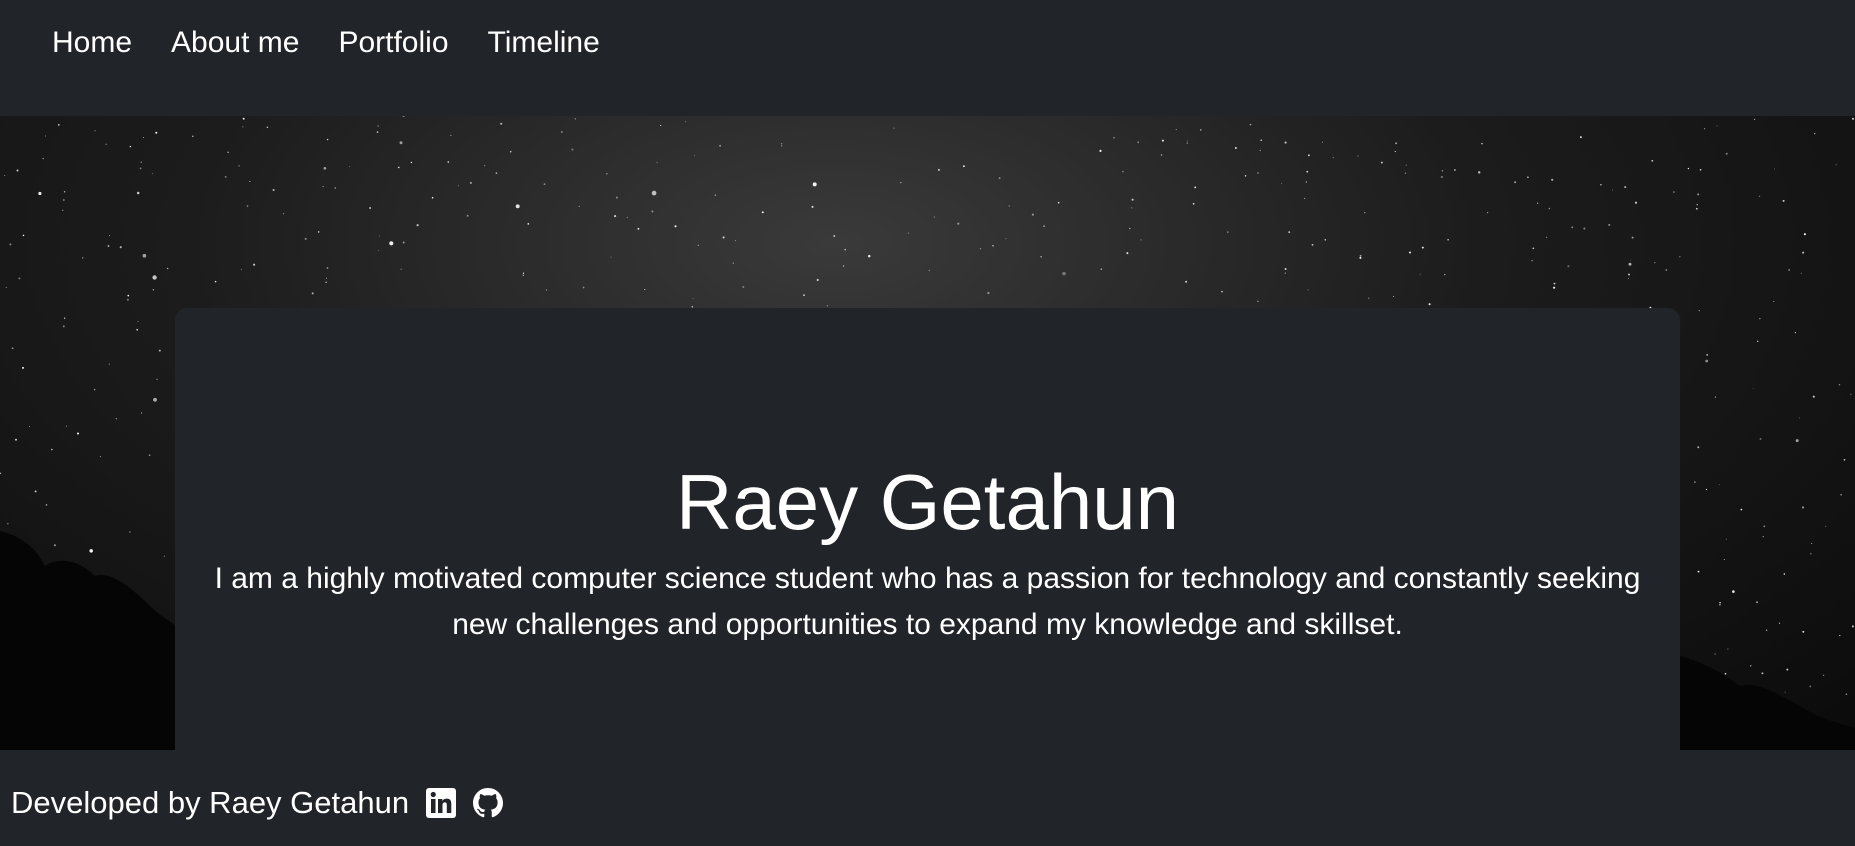 The width and height of the screenshot is (1855, 846). Describe the element at coordinates (92, 43) in the screenshot. I see `nav-home-link: Home` at that location.